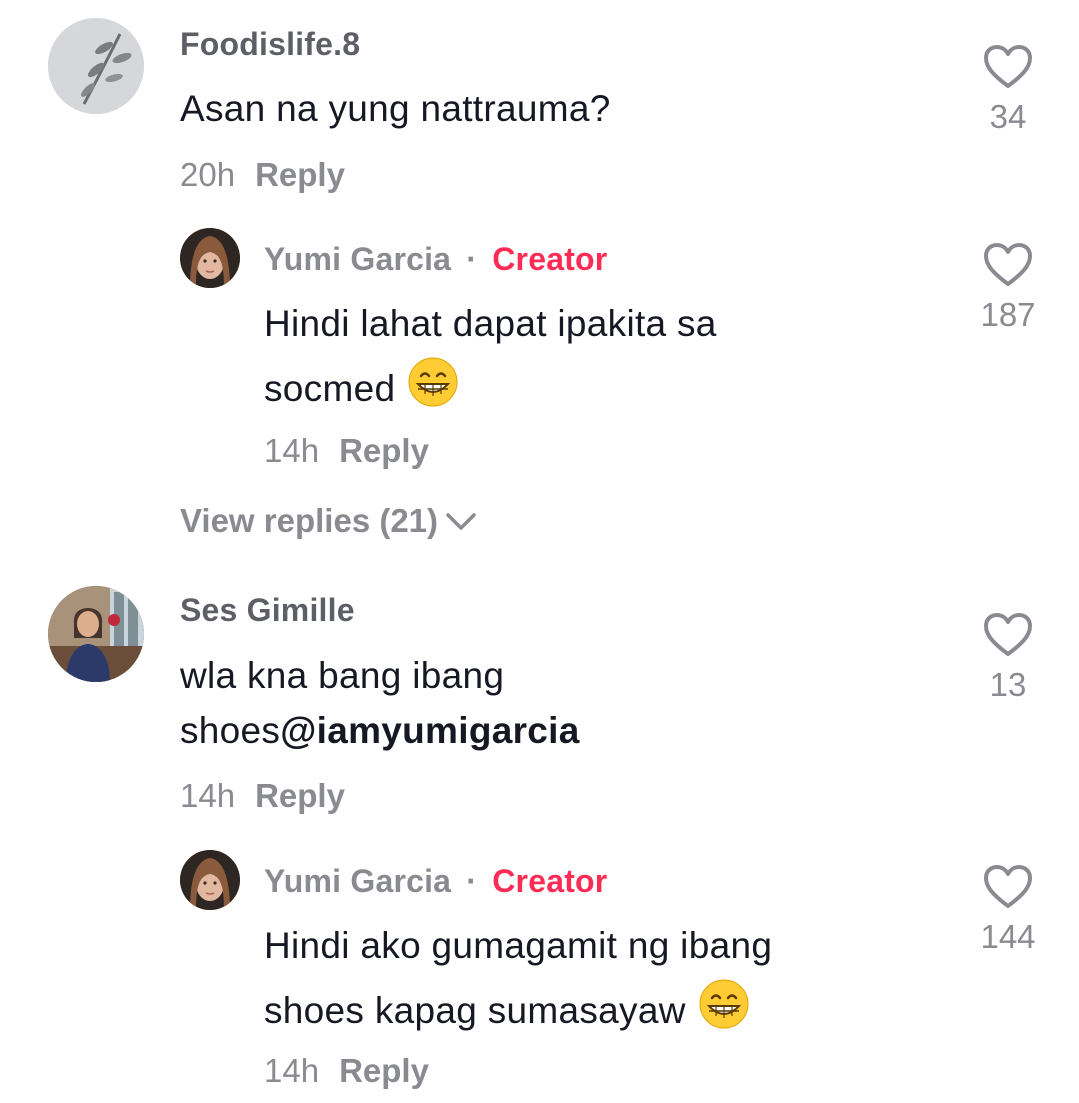 The width and height of the screenshot is (1079, 1103). What do you see at coordinates (309, 520) in the screenshot?
I see `view-replies-label: View replies (21)` at bounding box center [309, 520].